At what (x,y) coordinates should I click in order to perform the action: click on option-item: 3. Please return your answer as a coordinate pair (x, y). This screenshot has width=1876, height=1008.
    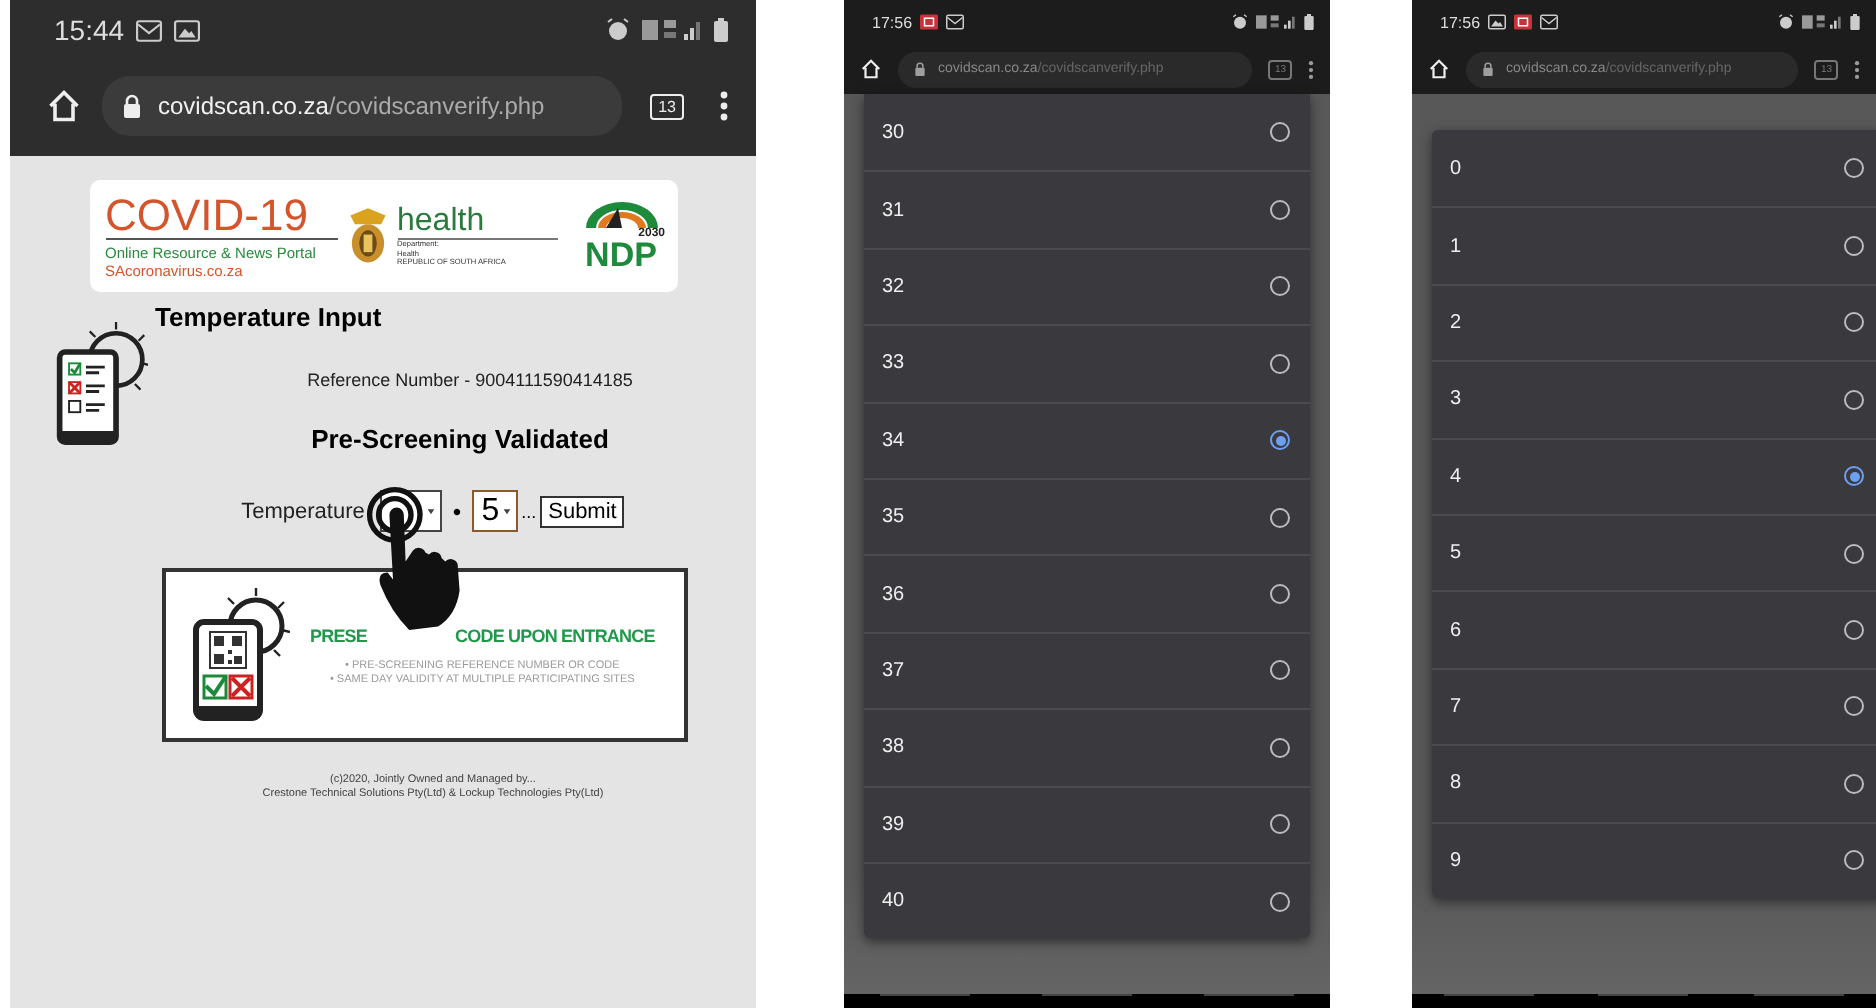
    Looking at the image, I should click on (1654, 399).